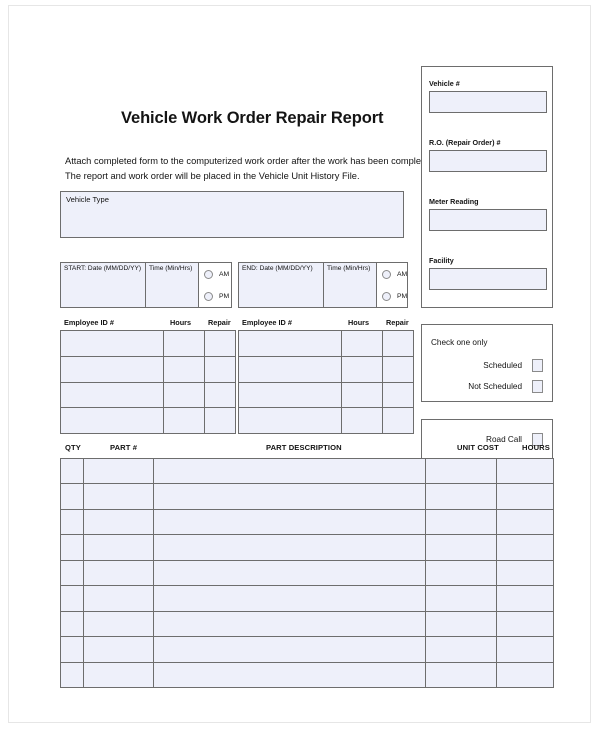 Image resolution: width=600 pixels, height=730 pixels. I want to click on end-date-field: END: Date (MM/DD/YY), so click(281, 285).